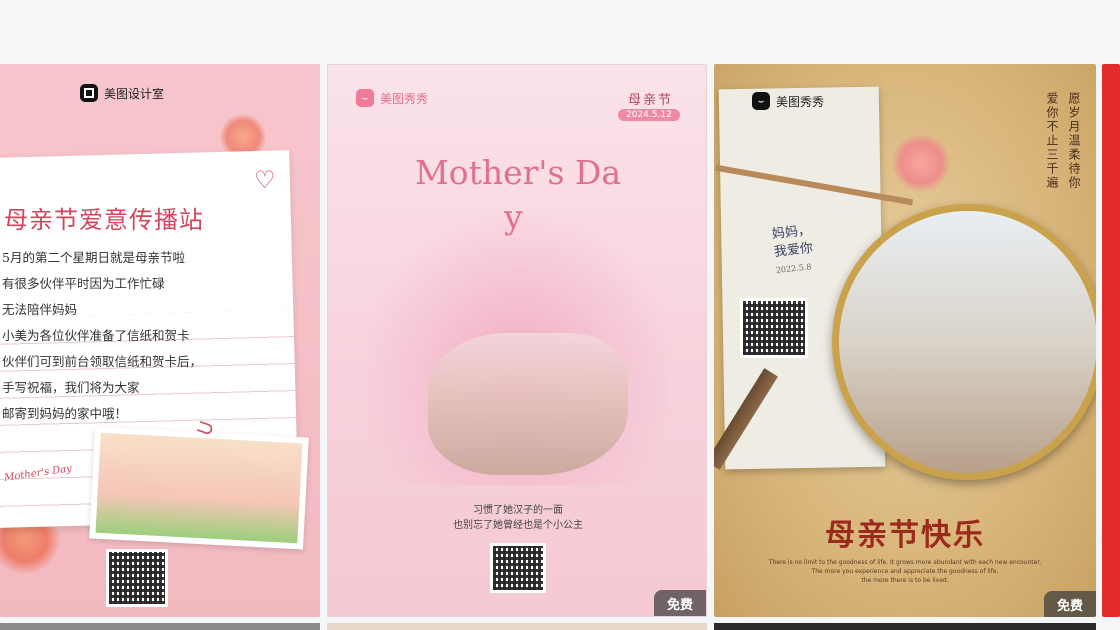  What do you see at coordinates (964, 342) in the screenshot?
I see `oval-photo-frame` at bounding box center [964, 342].